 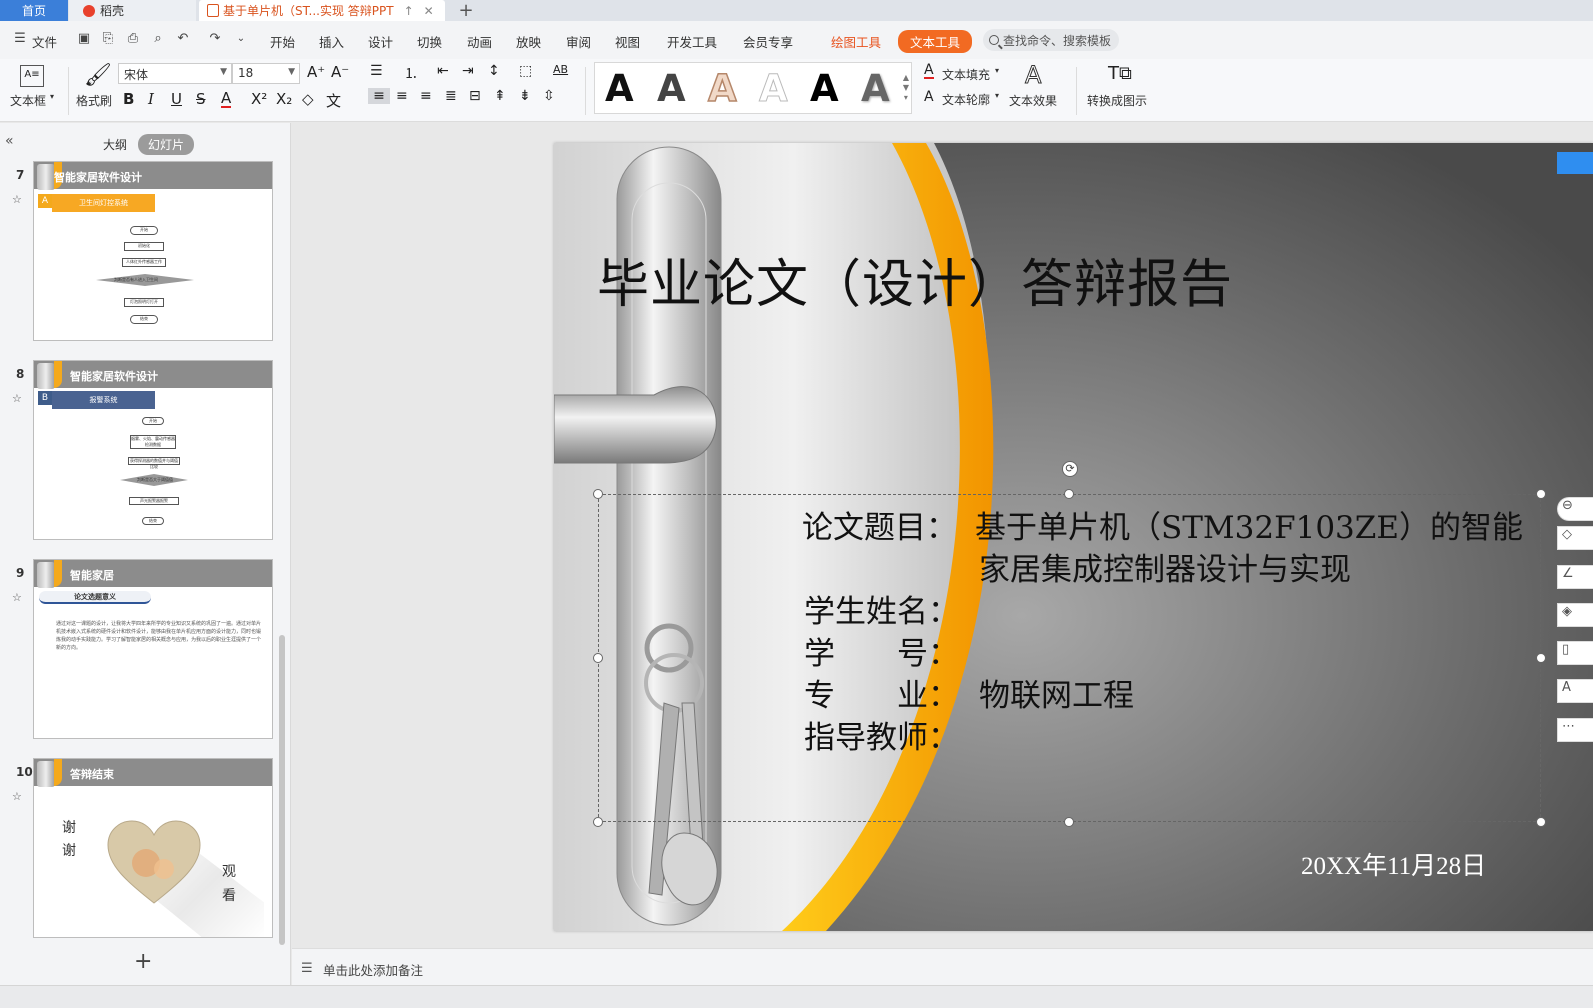 What do you see at coordinates (166, 144) in the screenshot?
I see `tab-slides: 幻灯片` at bounding box center [166, 144].